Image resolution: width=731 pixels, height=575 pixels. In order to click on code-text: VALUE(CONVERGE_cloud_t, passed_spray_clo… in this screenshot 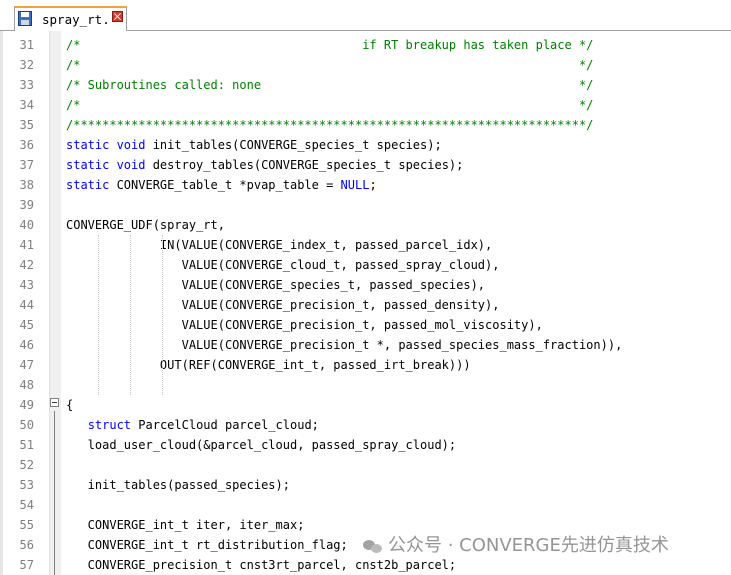, I will do `click(283, 265)`.